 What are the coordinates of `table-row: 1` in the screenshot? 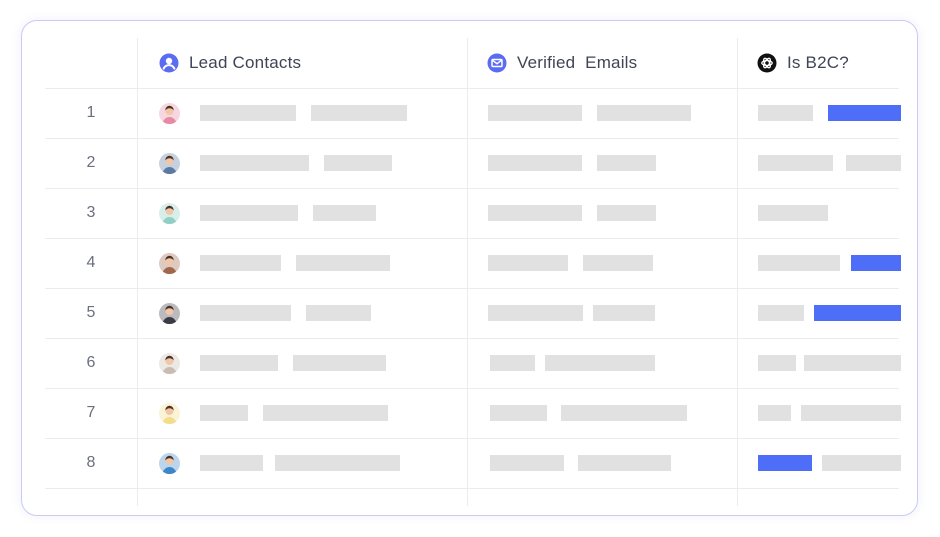 It's located at (469, 113).